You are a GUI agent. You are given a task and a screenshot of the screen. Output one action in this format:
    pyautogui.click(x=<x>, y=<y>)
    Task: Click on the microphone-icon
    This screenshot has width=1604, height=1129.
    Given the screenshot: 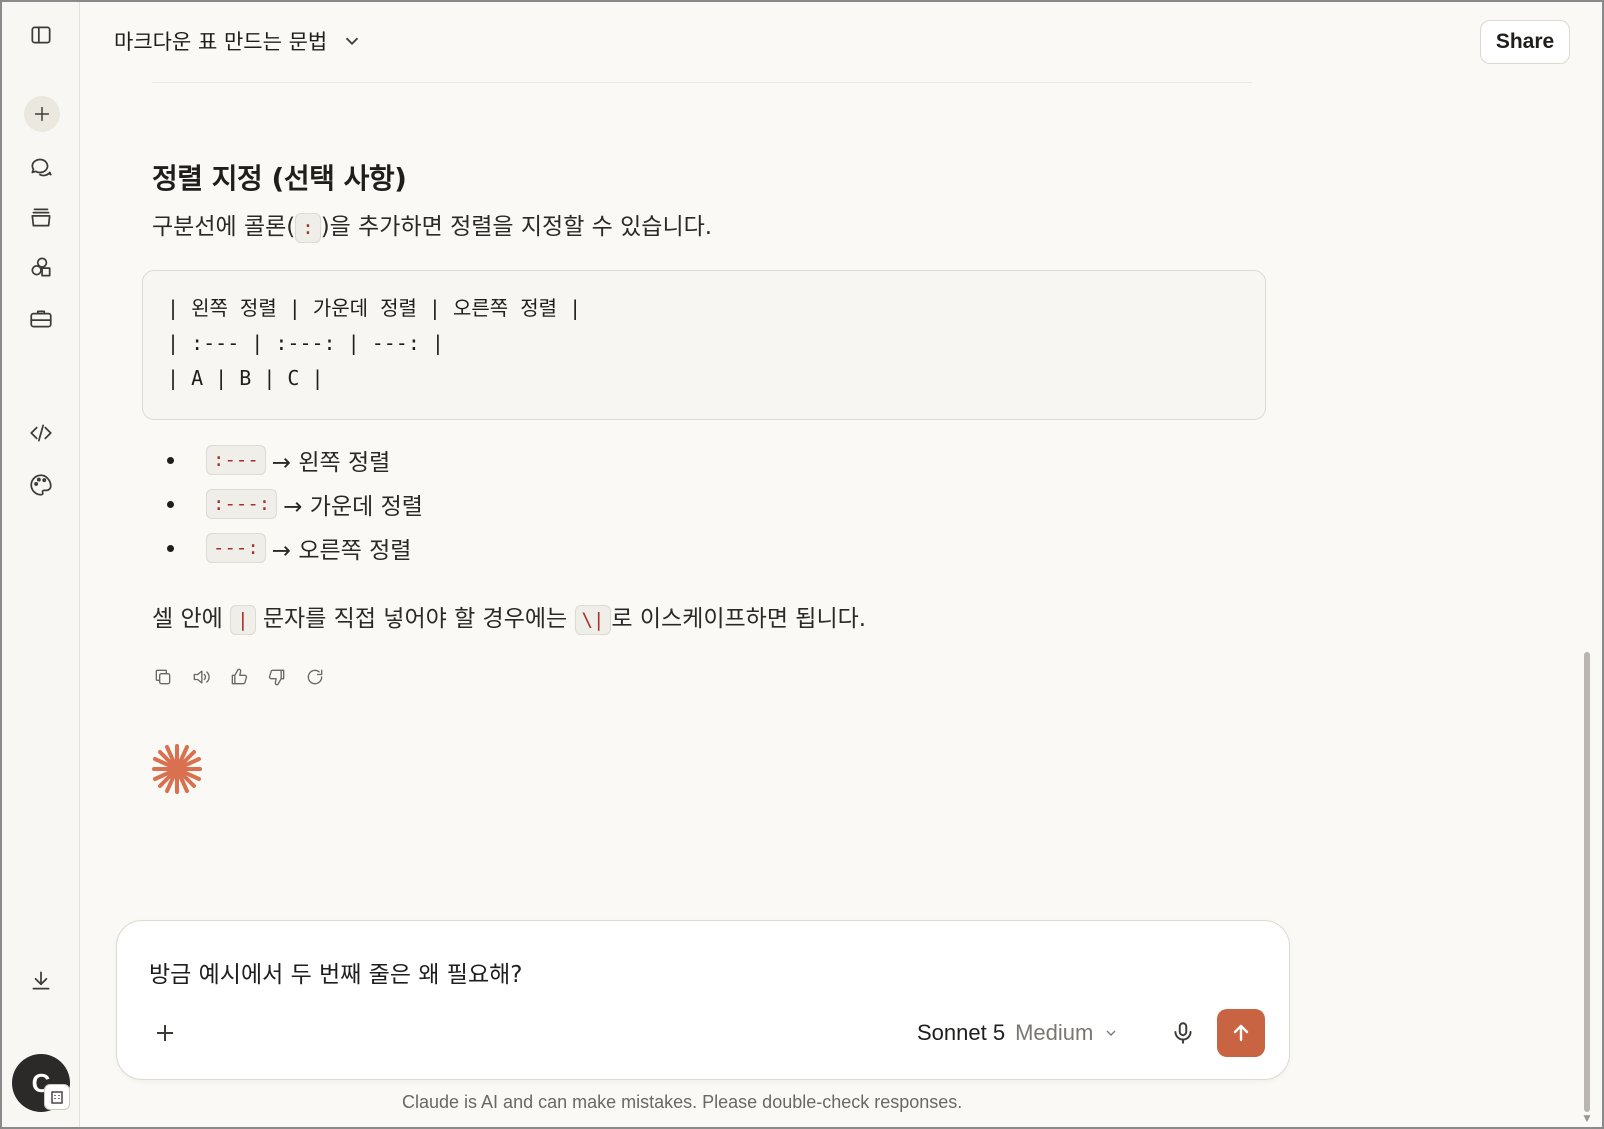 What is the action you would take?
    pyautogui.click(x=1183, y=1033)
    